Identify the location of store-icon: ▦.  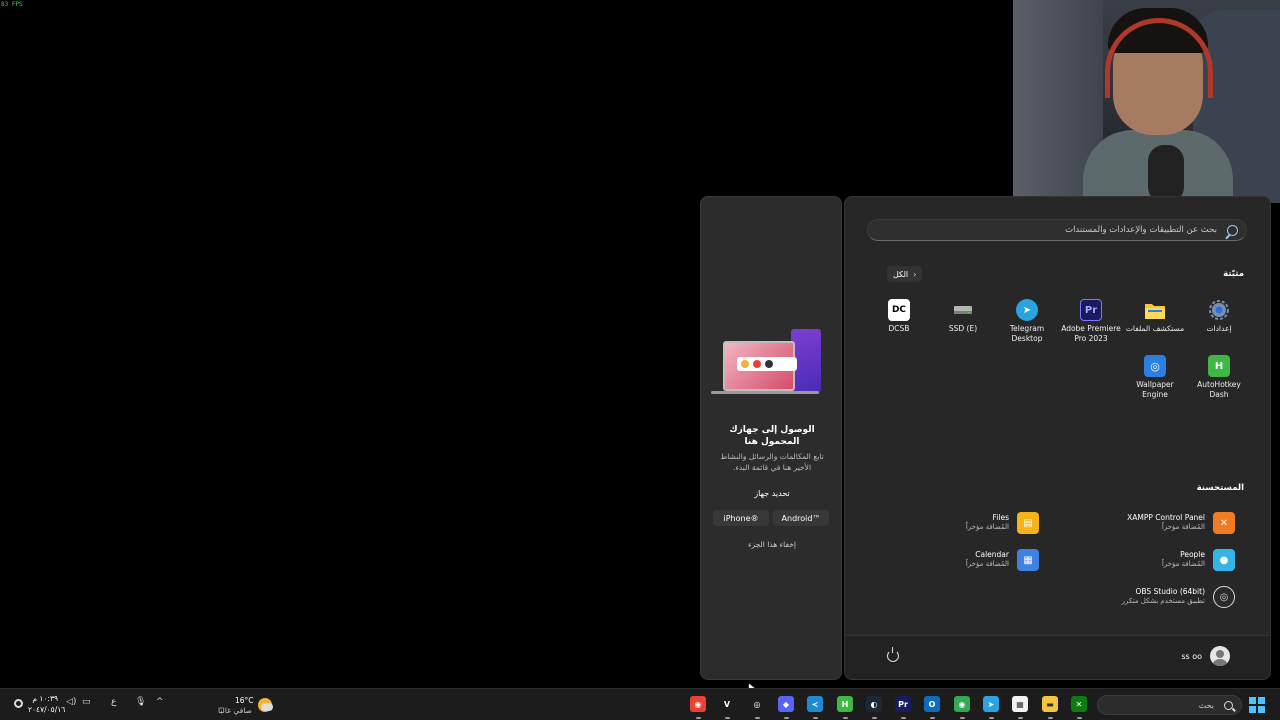
(1020, 704).